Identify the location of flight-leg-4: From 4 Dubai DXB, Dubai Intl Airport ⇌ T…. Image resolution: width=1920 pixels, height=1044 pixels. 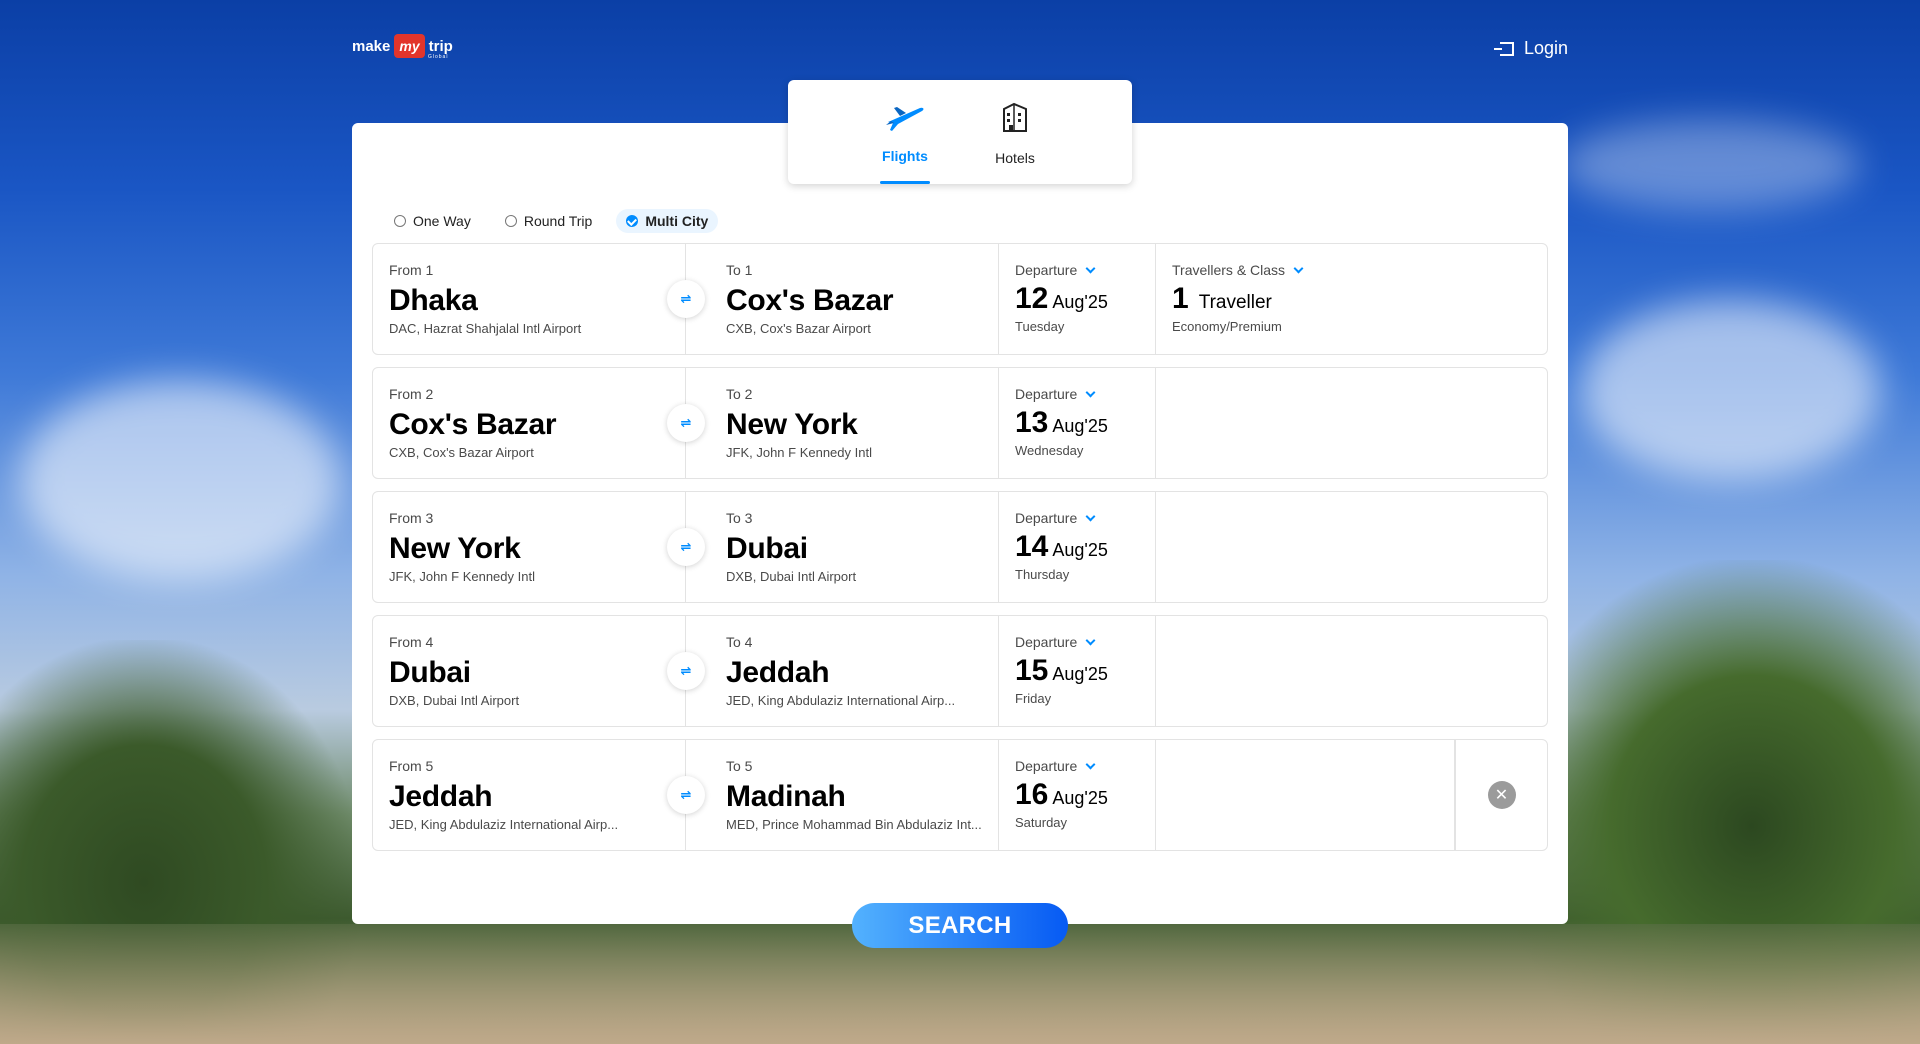
(960, 671).